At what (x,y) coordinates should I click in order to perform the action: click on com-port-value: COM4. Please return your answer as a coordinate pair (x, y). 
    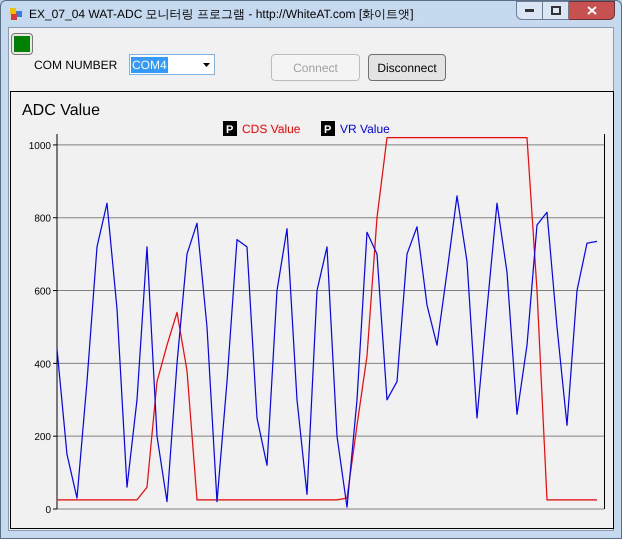
    Looking at the image, I should click on (149, 64).